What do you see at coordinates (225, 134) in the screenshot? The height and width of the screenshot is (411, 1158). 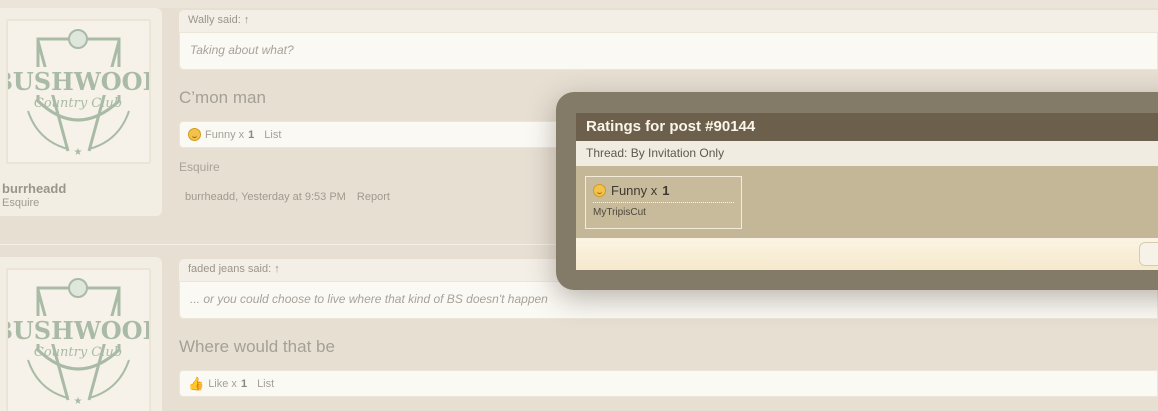 I see `rating-label: Funny x` at bounding box center [225, 134].